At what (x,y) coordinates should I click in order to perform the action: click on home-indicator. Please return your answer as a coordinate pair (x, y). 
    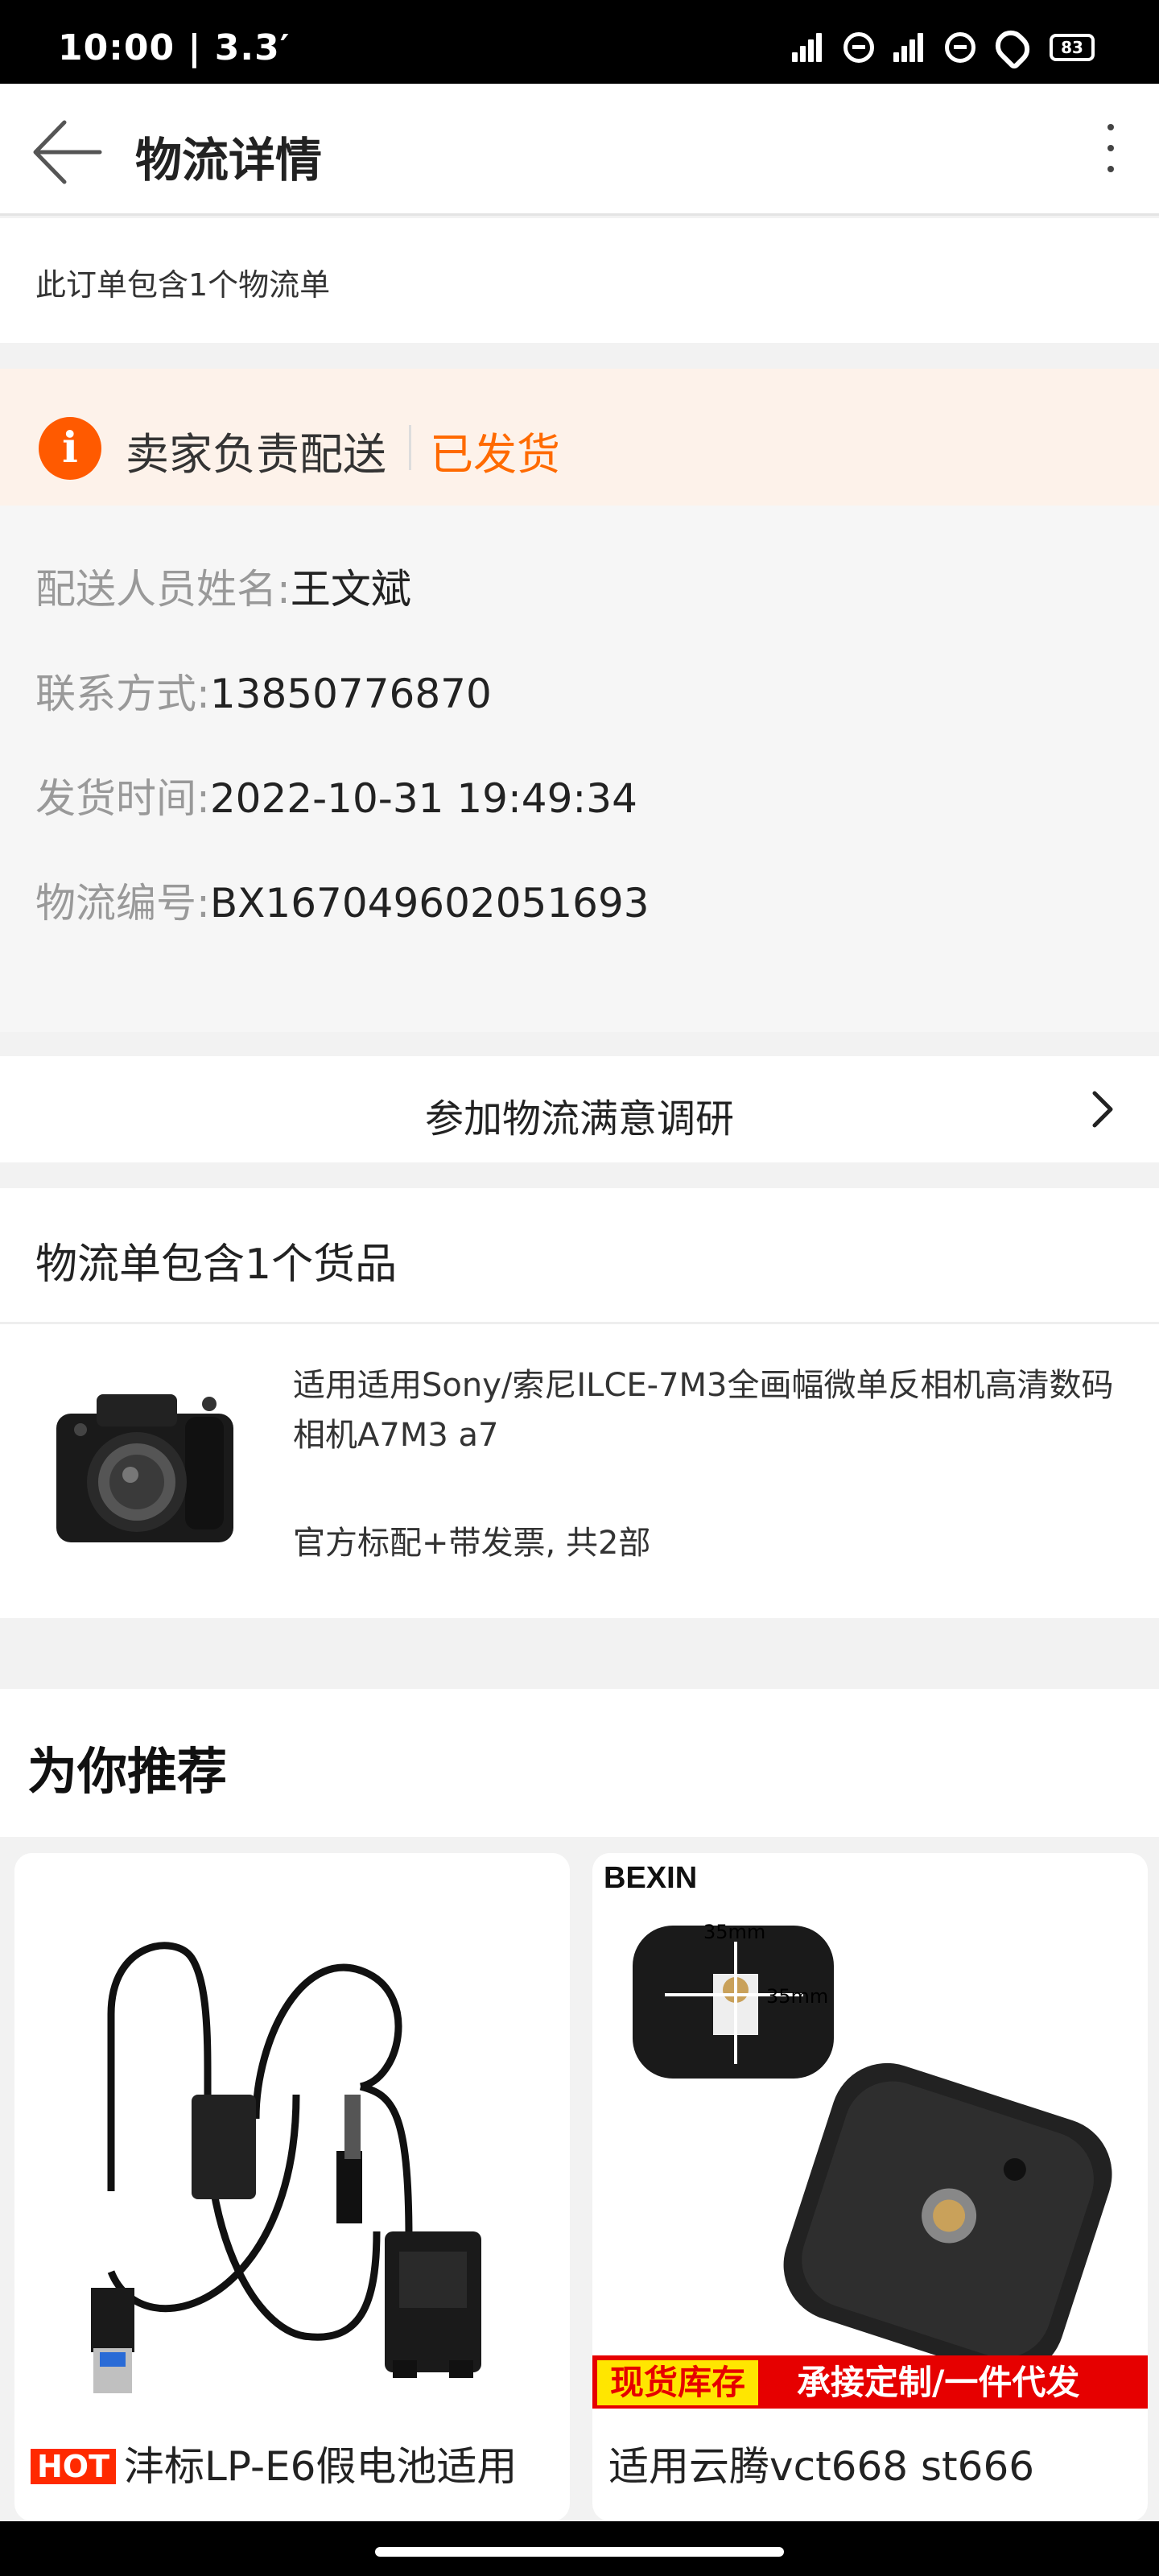
    Looking at the image, I should click on (579, 2552).